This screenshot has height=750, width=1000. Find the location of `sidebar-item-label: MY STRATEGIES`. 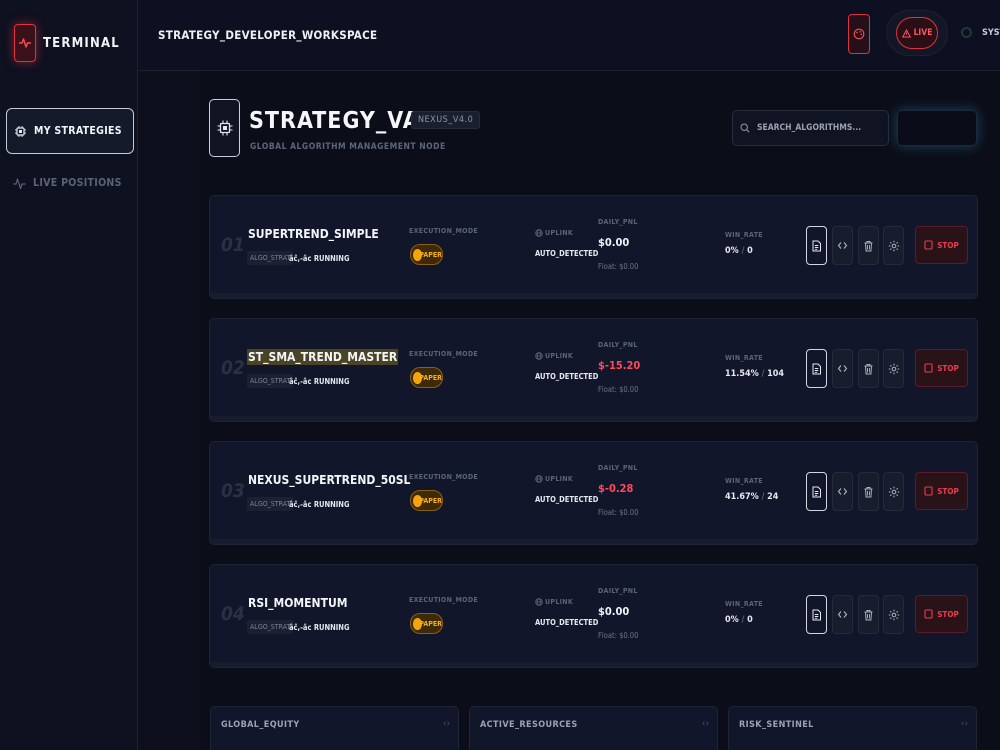

sidebar-item-label: MY STRATEGIES is located at coordinates (78, 131).